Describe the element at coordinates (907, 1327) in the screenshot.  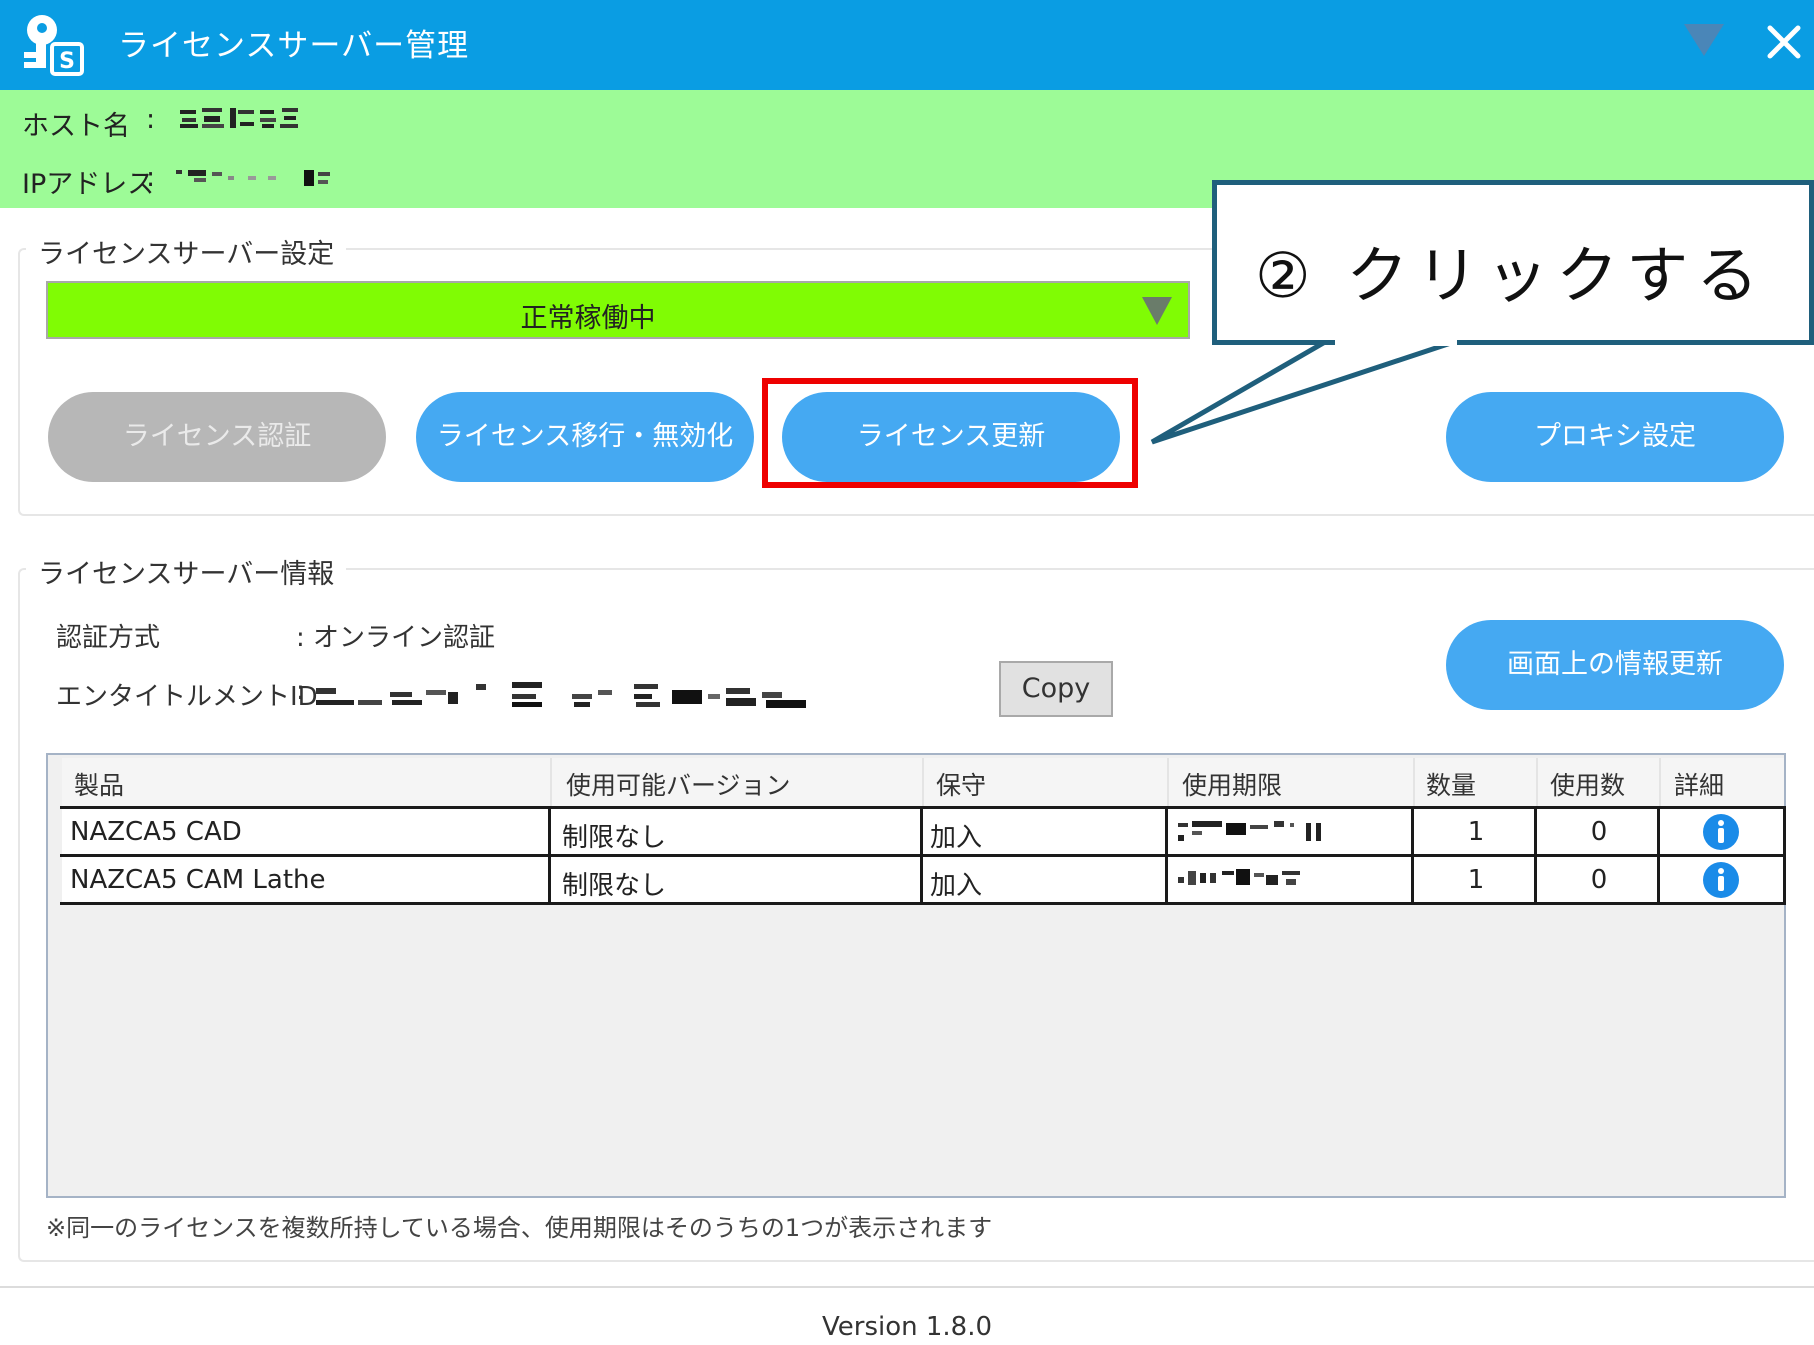
I see `version-label: Version 1.8.0` at that location.